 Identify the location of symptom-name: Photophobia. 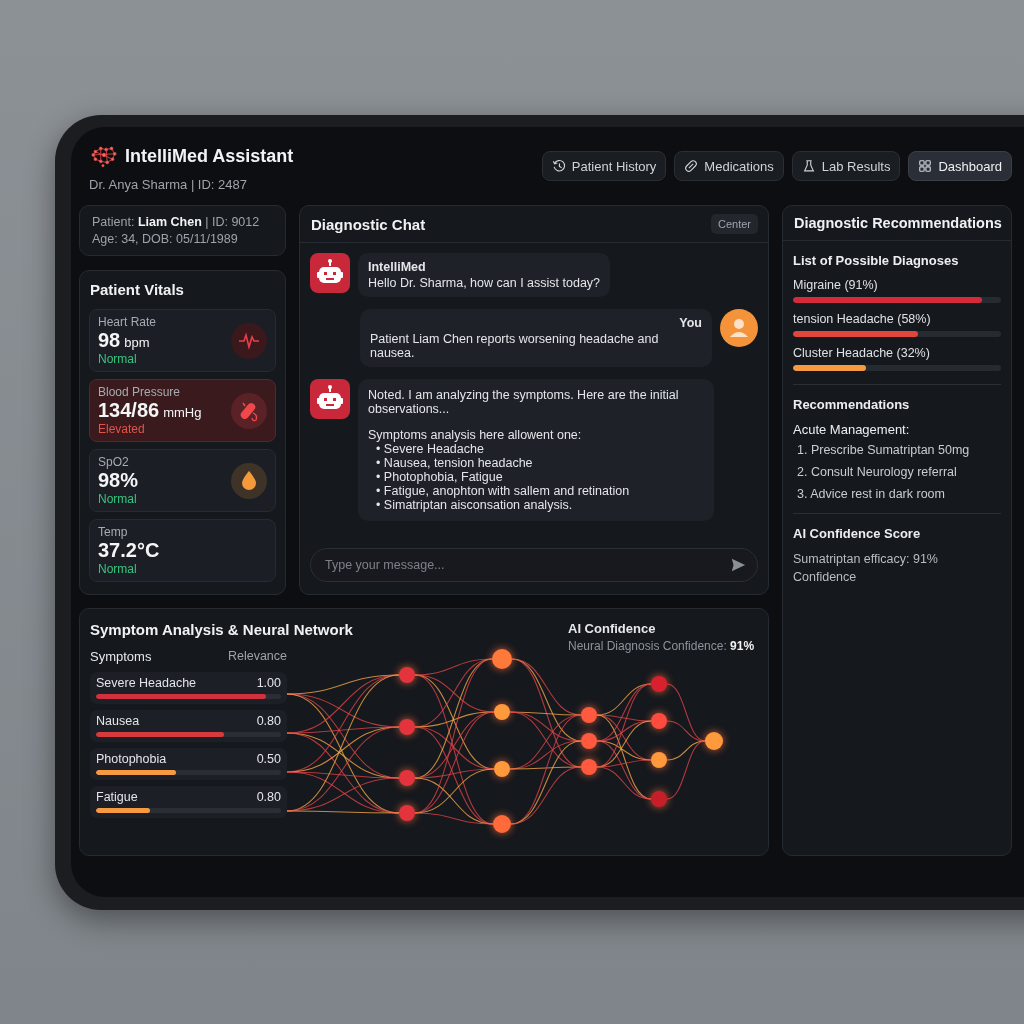
(131, 759).